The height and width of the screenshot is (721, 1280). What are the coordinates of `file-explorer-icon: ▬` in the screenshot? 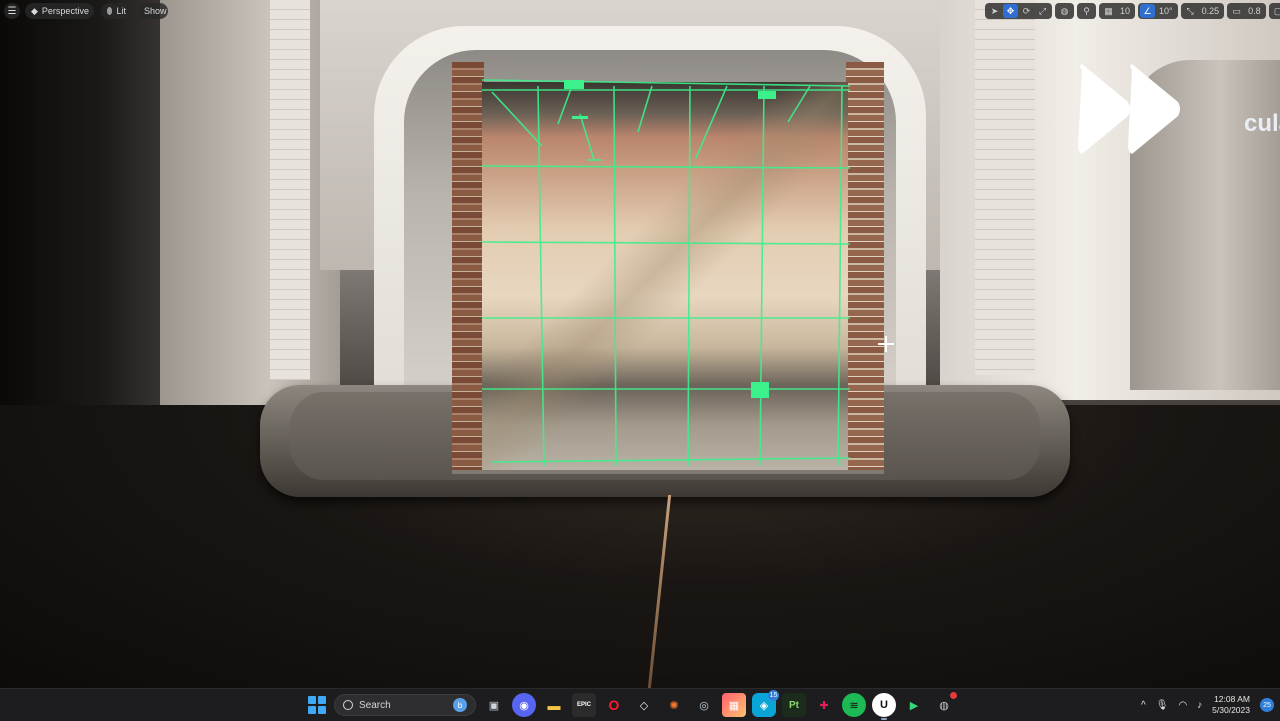 It's located at (554, 705).